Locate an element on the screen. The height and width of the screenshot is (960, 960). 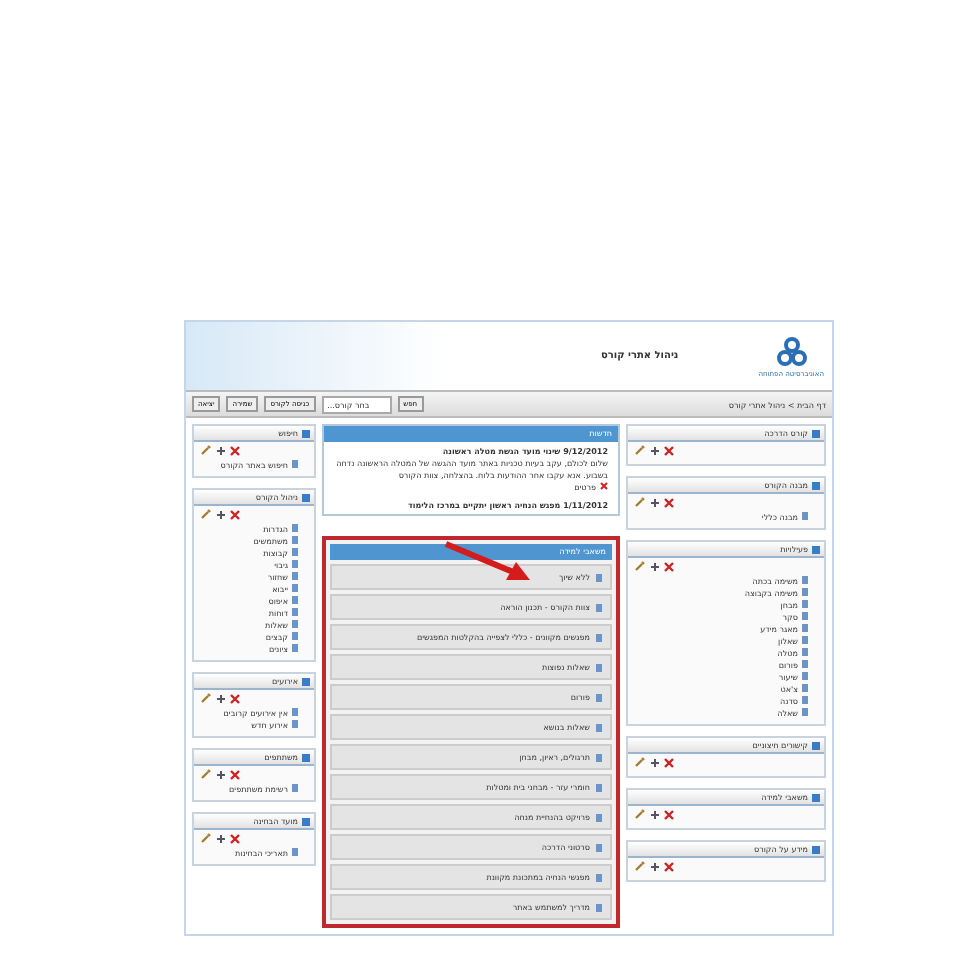
delete-icon is located at coordinates (604, 486).